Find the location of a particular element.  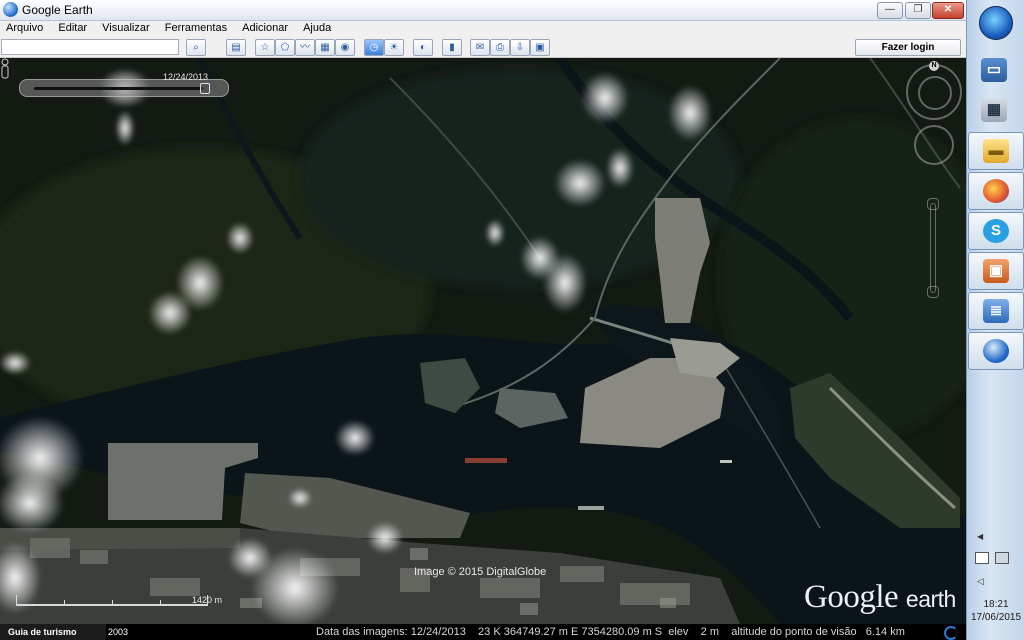

close-button: ✕ is located at coordinates (948, 10).